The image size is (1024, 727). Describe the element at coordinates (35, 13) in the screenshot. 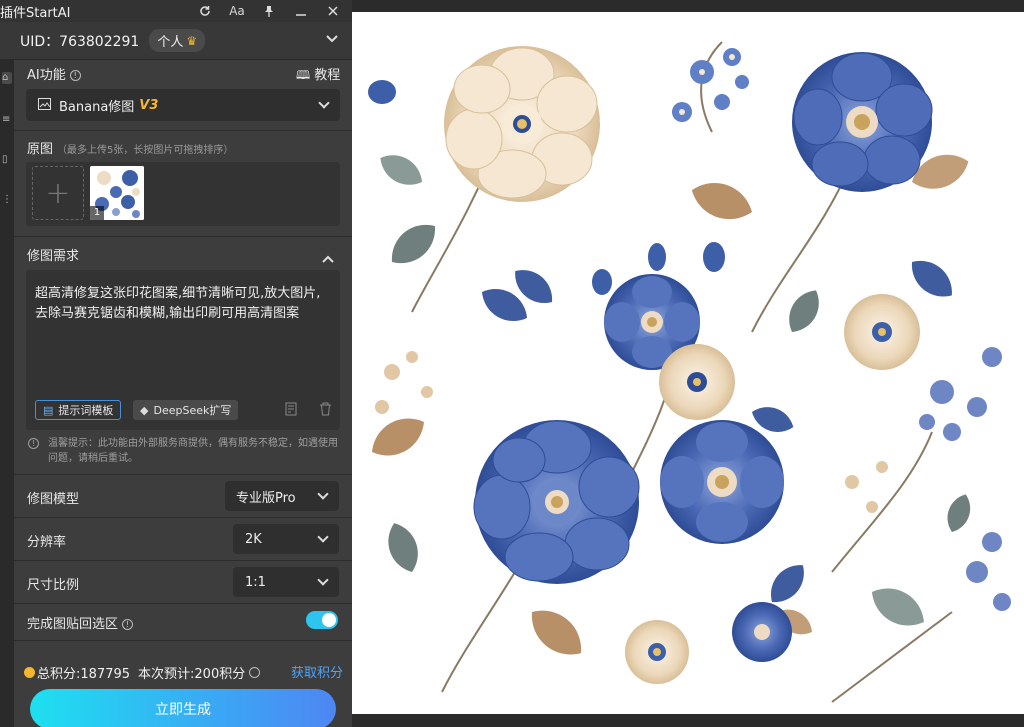

I see `window-title: 插件StartAI` at that location.